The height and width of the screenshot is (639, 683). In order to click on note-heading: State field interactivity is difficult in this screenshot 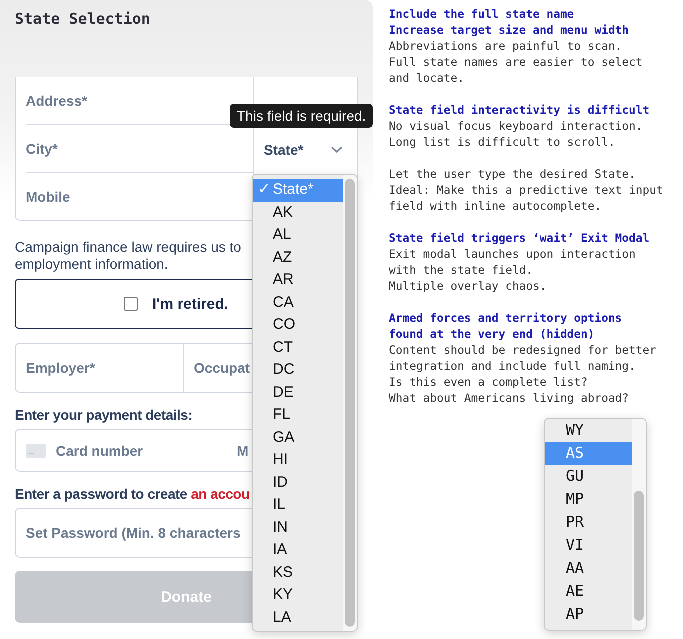, I will do `click(520, 110)`.